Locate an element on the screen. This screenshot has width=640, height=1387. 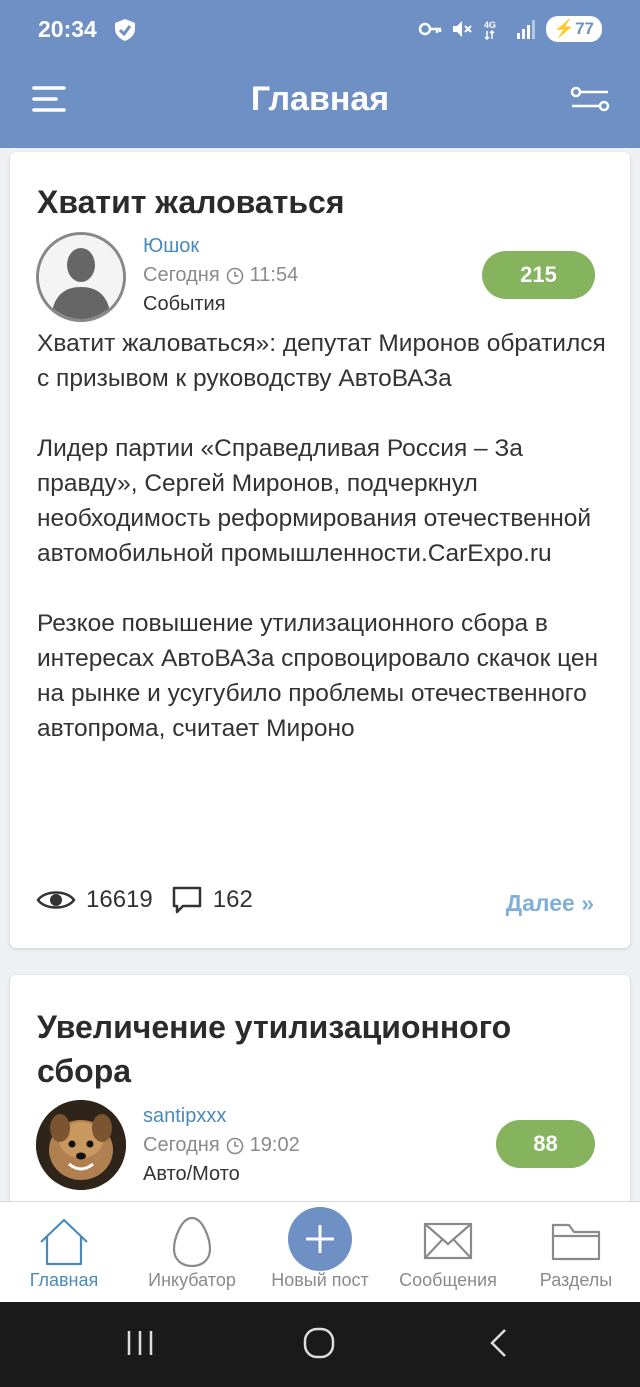
home-nav-icon is located at coordinates (319, 1343).